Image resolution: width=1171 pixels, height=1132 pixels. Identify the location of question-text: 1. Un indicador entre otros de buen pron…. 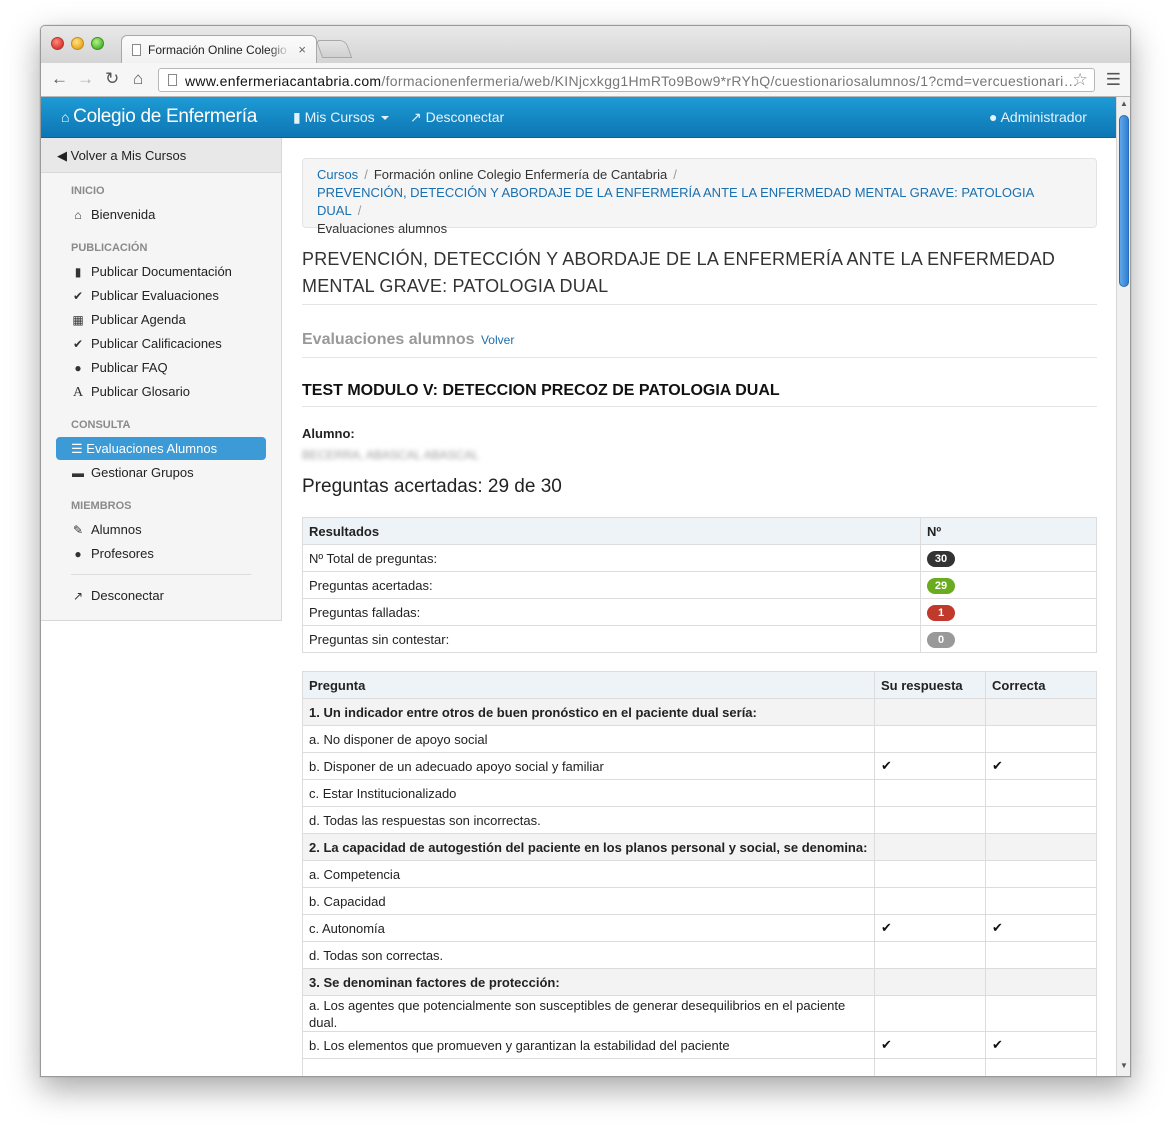
(588, 712).